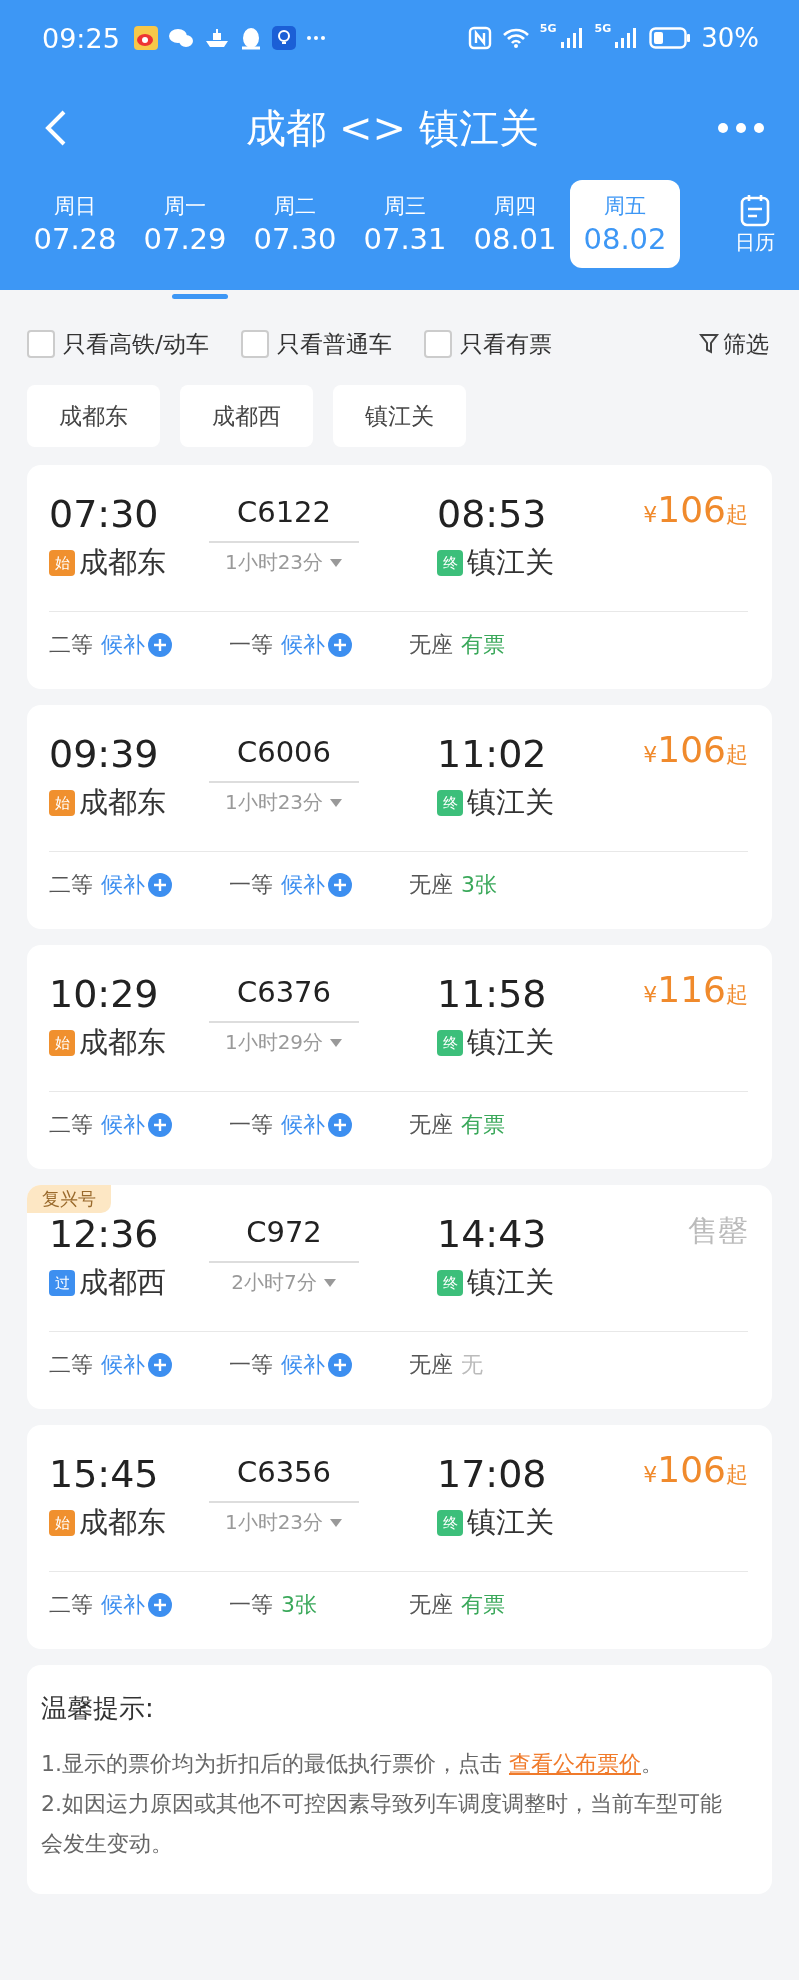 The width and height of the screenshot is (799, 1980). What do you see at coordinates (284, 752) in the screenshot?
I see `train-number: C6006` at bounding box center [284, 752].